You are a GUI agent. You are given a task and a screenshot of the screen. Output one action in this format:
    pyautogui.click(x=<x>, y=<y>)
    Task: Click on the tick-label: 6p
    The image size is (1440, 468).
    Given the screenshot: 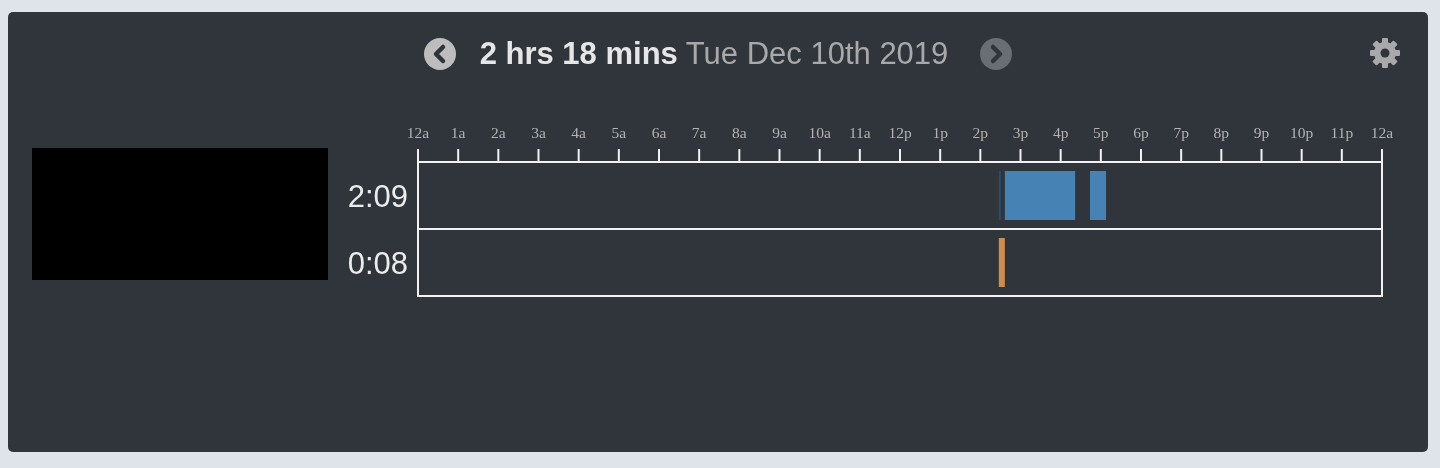 What is the action you would take?
    pyautogui.click(x=1141, y=132)
    